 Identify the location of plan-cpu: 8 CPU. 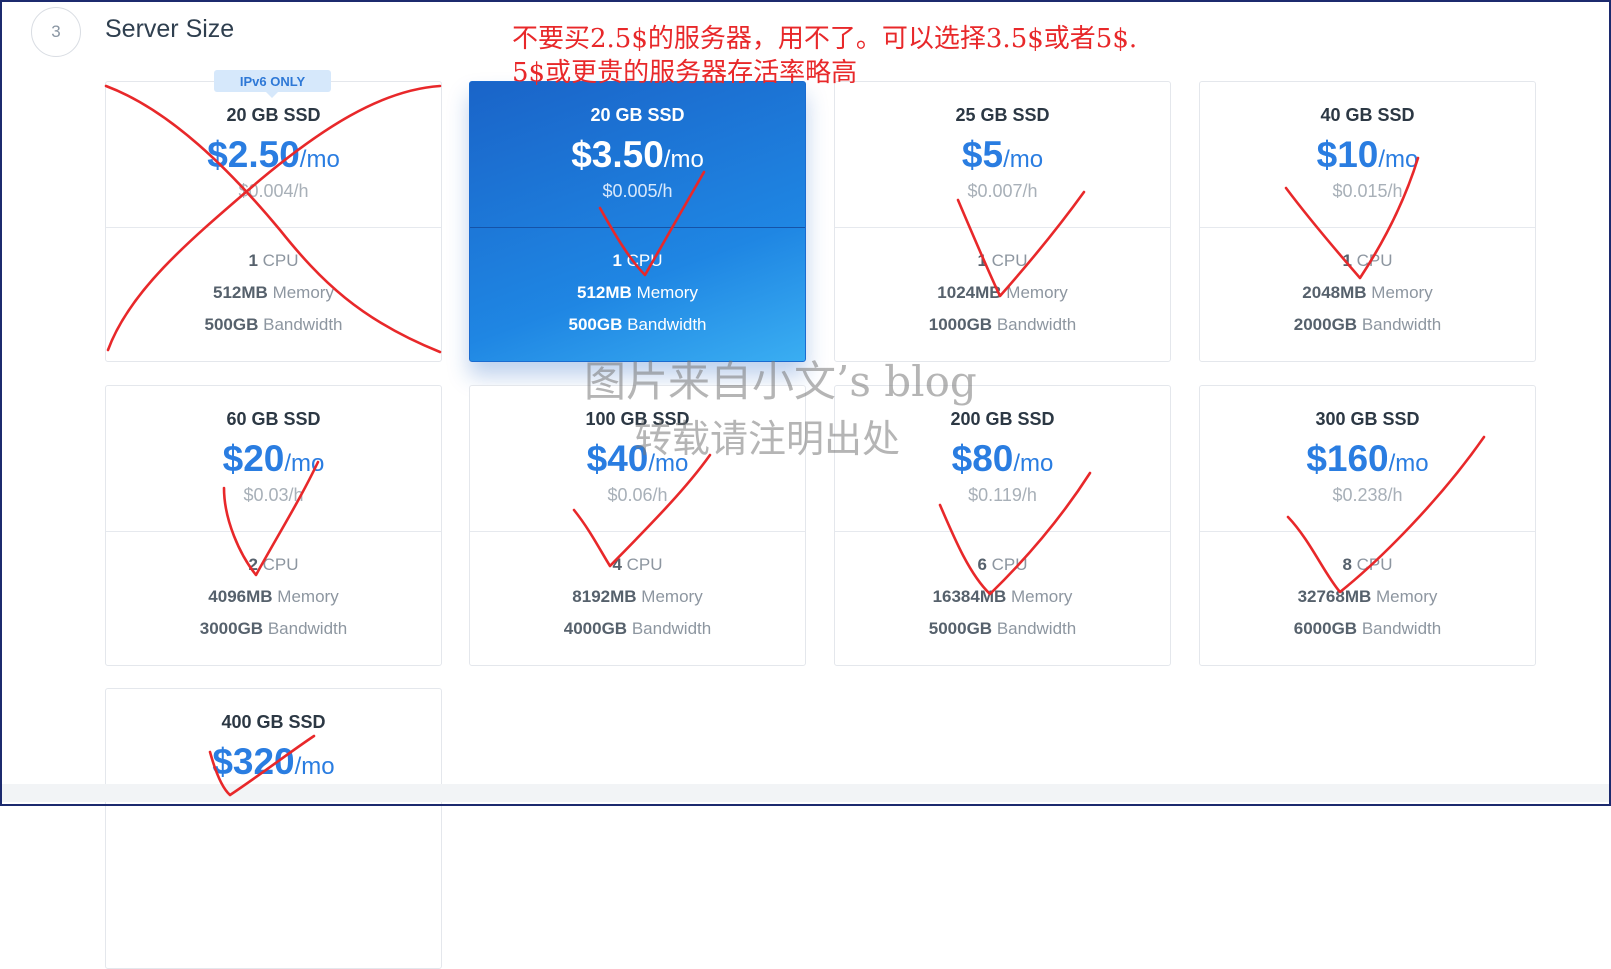
(1367, 565).